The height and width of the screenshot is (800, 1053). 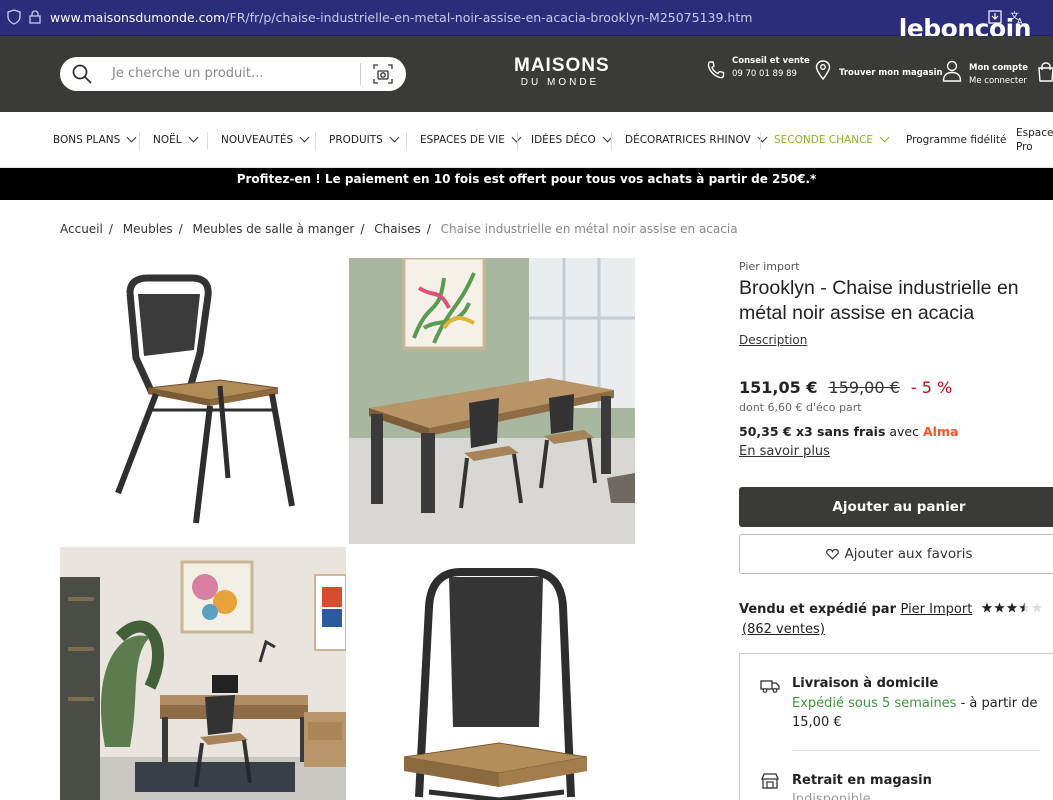 What do you see at coordinates (783, 629) in the screenshot?
I see `seller-sales-link: (862 ventes)` at bounding box center [783, 629].